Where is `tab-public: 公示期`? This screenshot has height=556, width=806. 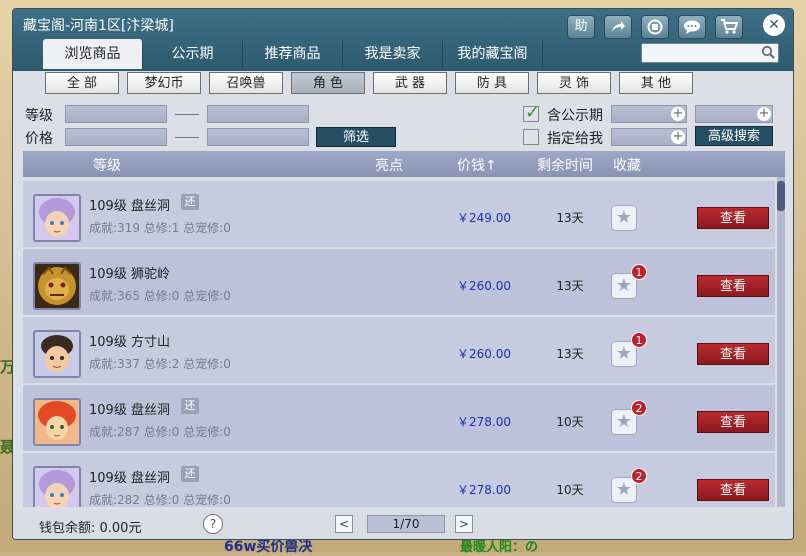
tab-public: 公示期 is located at coordinates (193, 54).